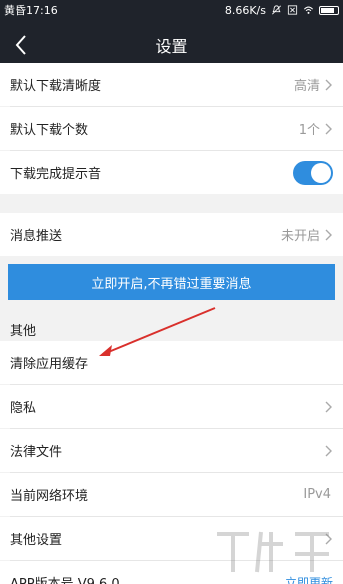  I want to click on push-value: 未开启, so click(300, 236).